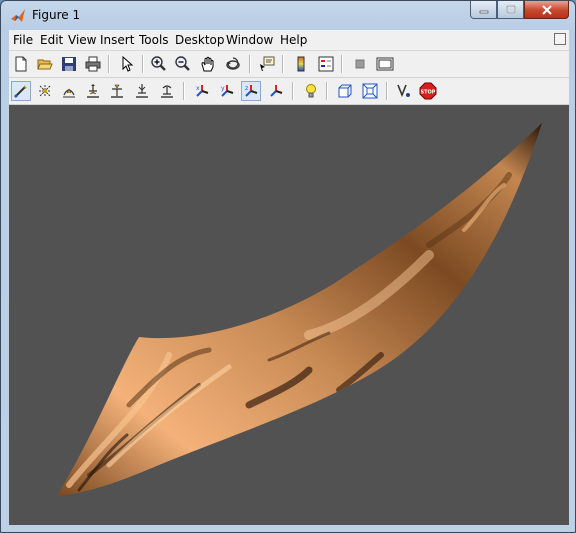 The image size is (576, 533). I want to click on principal-axis-z-icon: z, so click(251, 91).